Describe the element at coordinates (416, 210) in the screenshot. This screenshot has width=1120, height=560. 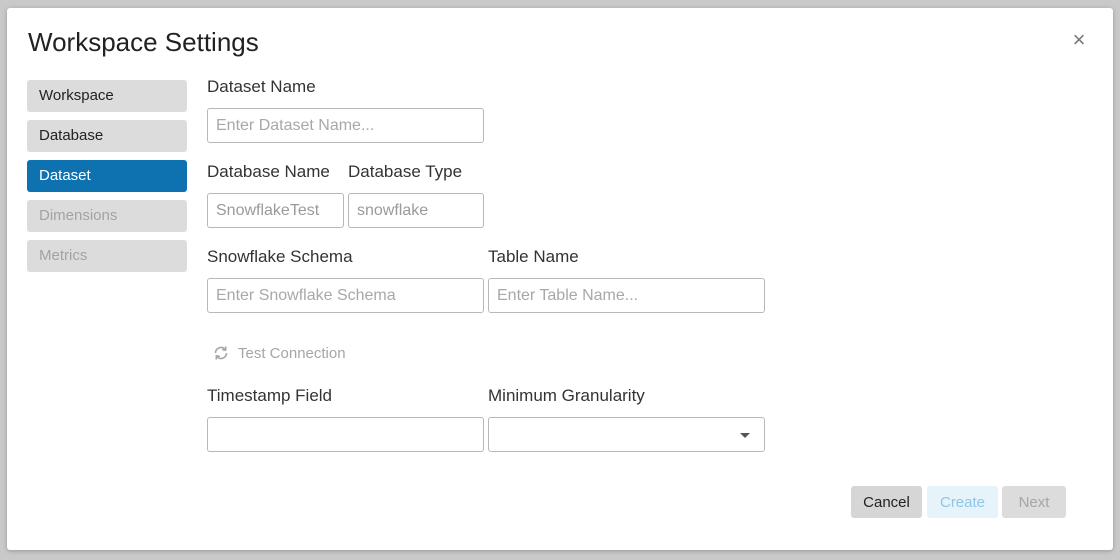
I see `database-type-field` at that location.